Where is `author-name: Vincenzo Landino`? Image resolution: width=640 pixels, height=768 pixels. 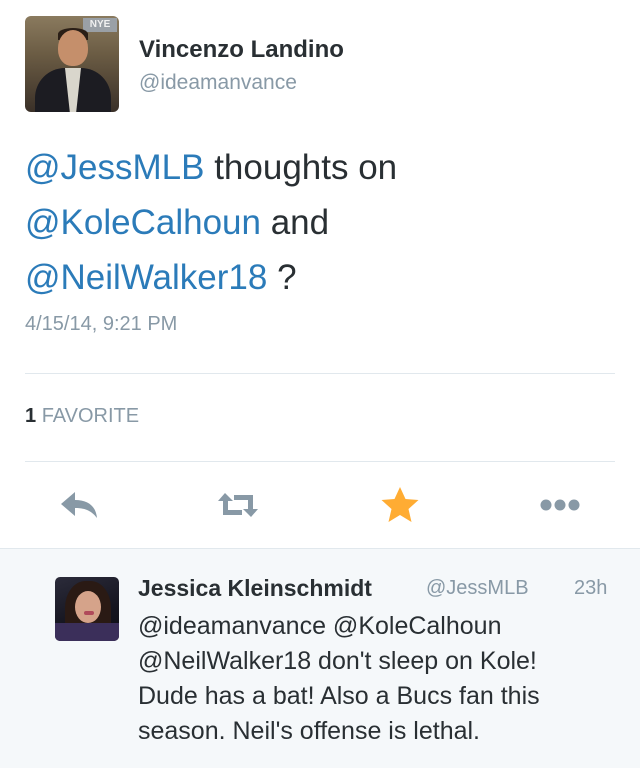 author-name: Vincenzo Landino is located at coordinates (241, 50).